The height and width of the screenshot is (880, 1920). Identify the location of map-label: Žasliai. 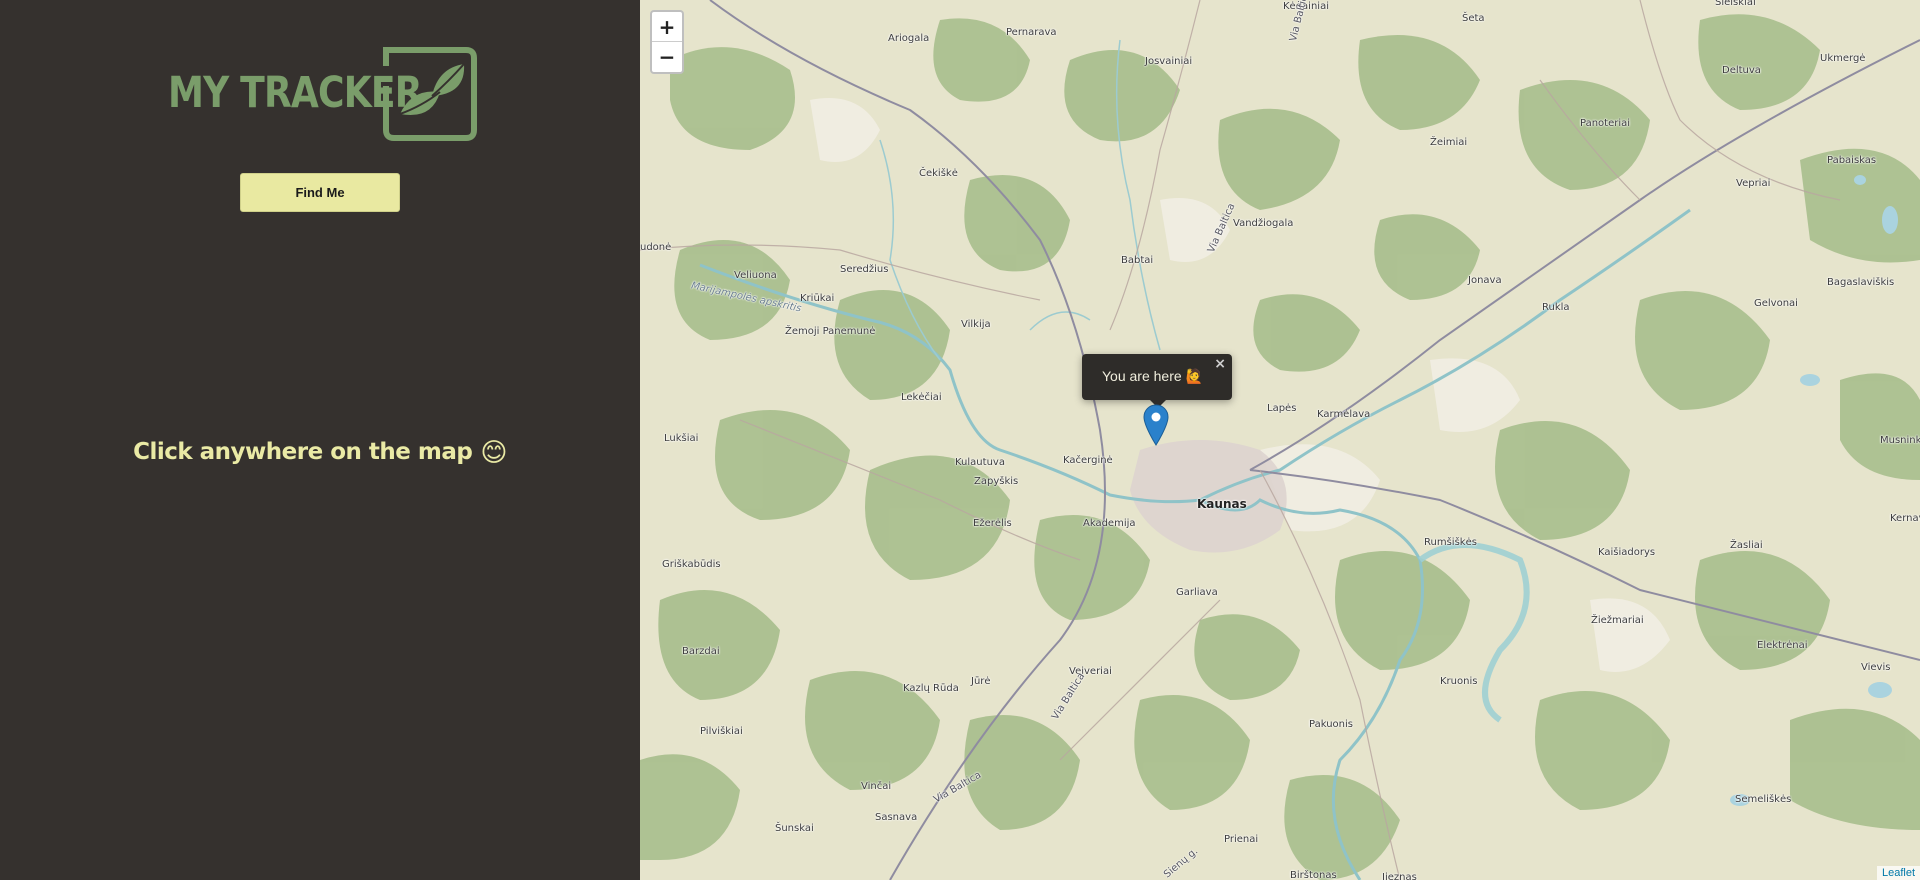
(1746, 545).